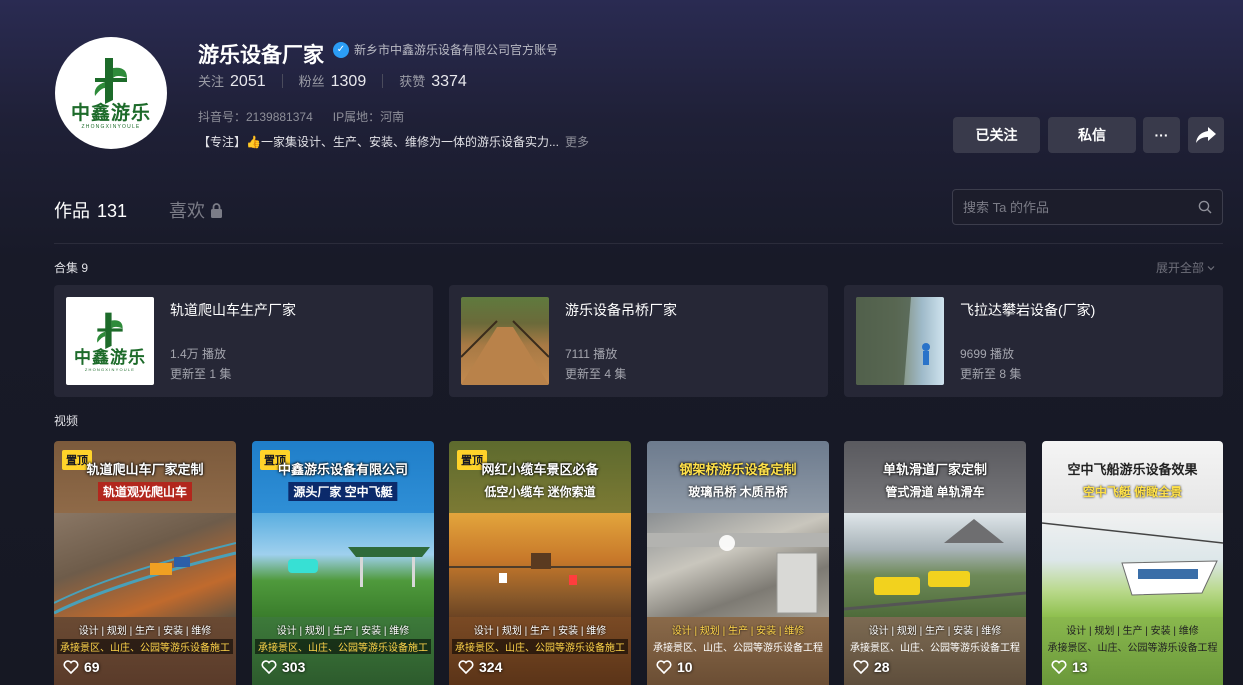 The height and width of the screenshot is (685, 1243). What do you see at coordinates (1080, 667) in the screenshot?
I see `video-like-count: 13` at bounding box center [1080, 667].